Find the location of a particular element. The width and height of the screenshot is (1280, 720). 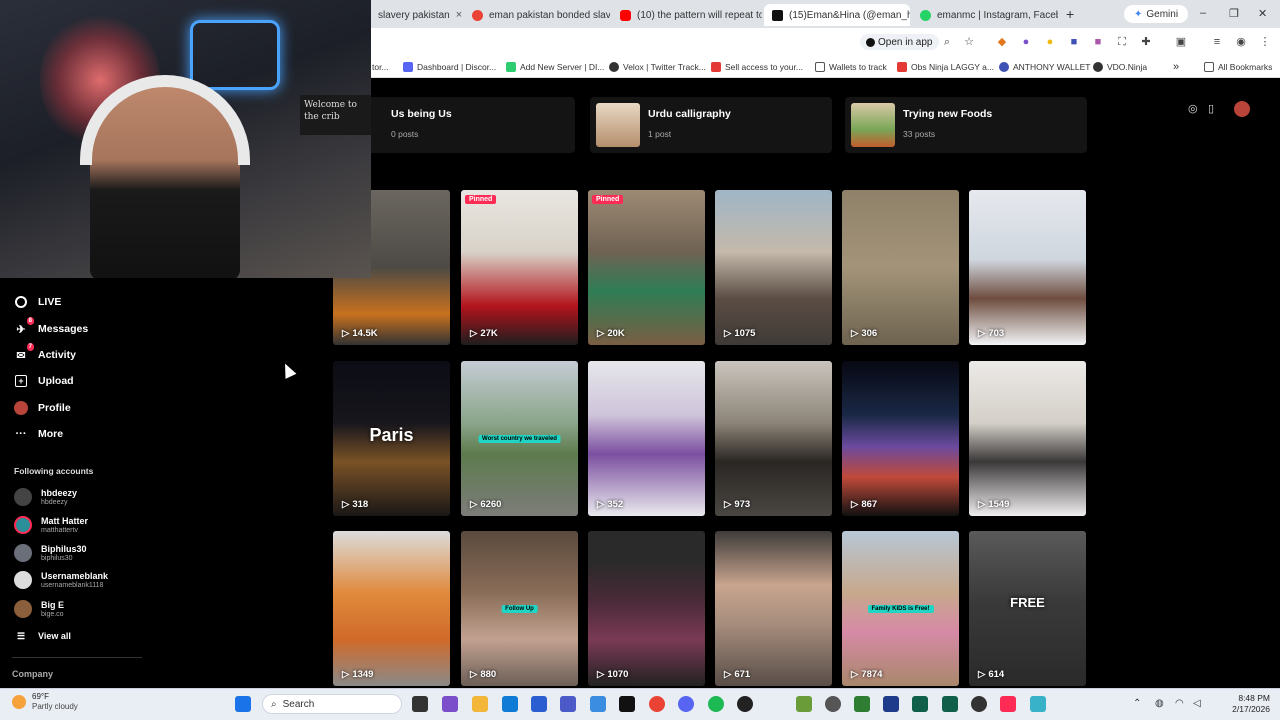

task-view-icon is located at coordinates (420, 704).